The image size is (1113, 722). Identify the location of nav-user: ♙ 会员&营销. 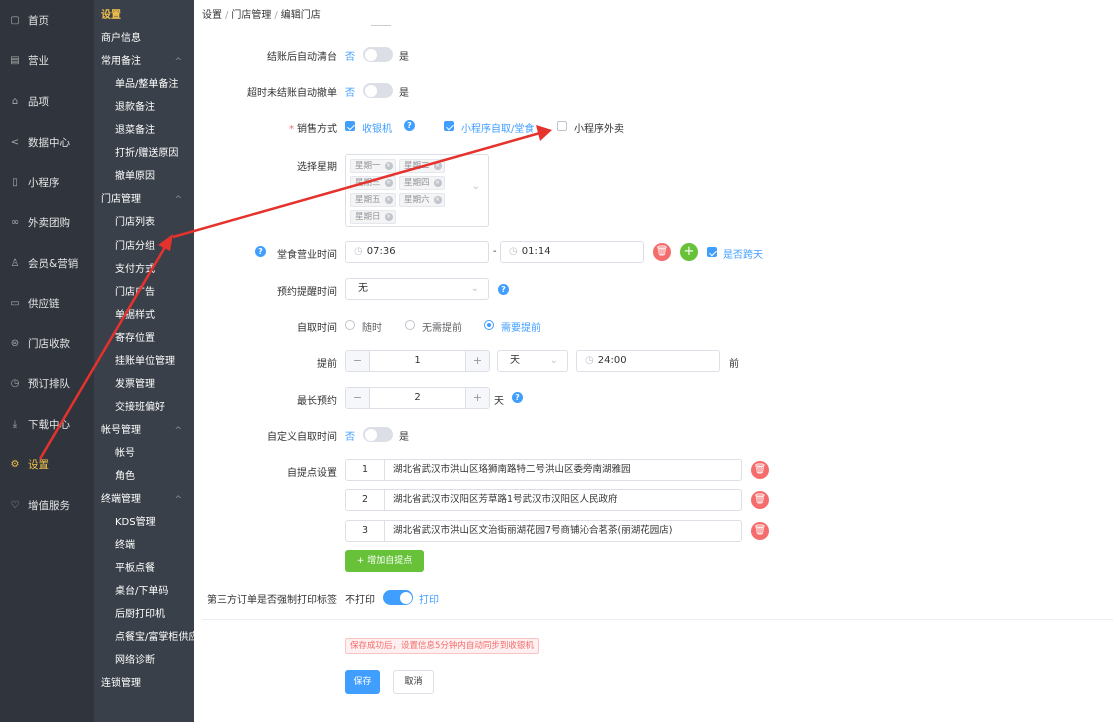
(47, 263).